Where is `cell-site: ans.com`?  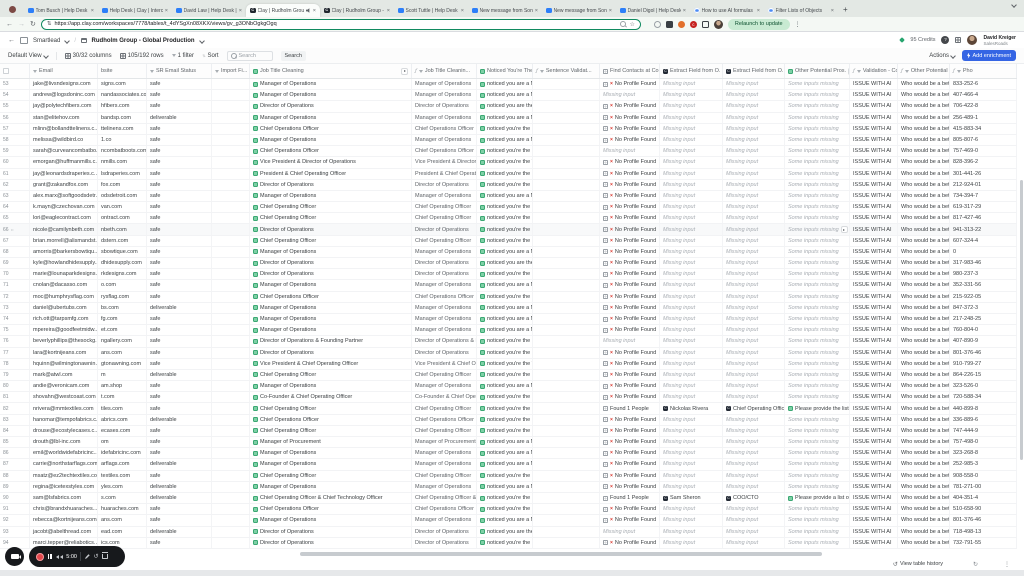
cell-site: ans.com is located at coordinates (122, 352).